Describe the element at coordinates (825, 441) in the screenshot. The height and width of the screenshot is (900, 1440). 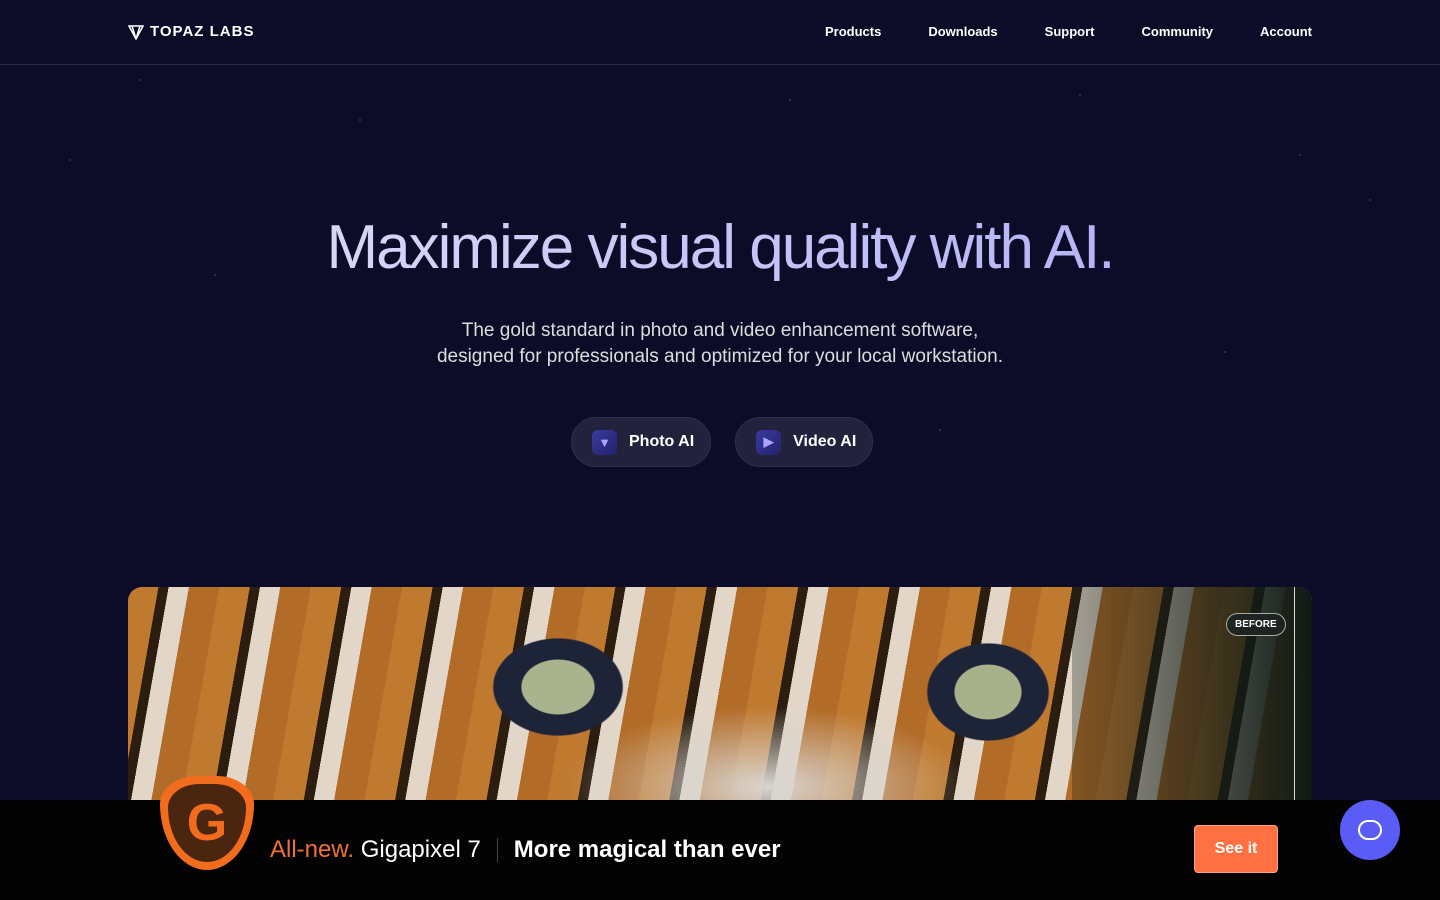
I see `button-label: Video AI` at that location.